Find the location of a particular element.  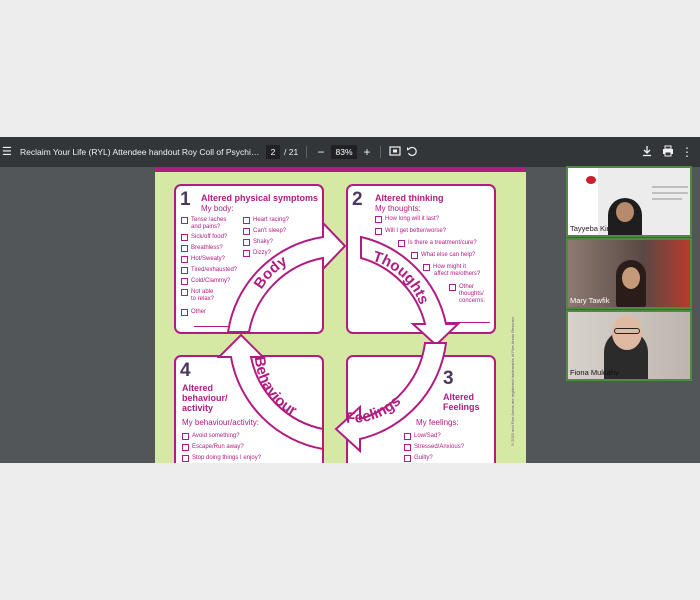

rotate-icon is located at coordinates (412, 152).